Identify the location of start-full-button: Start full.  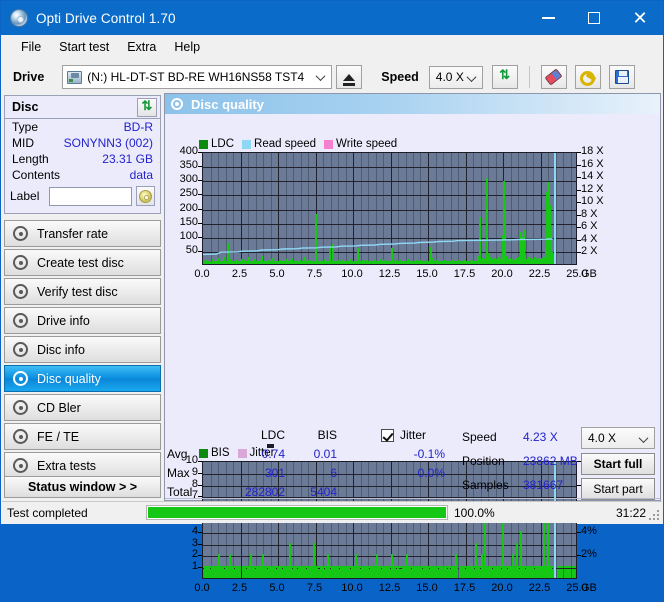
(618, 464).